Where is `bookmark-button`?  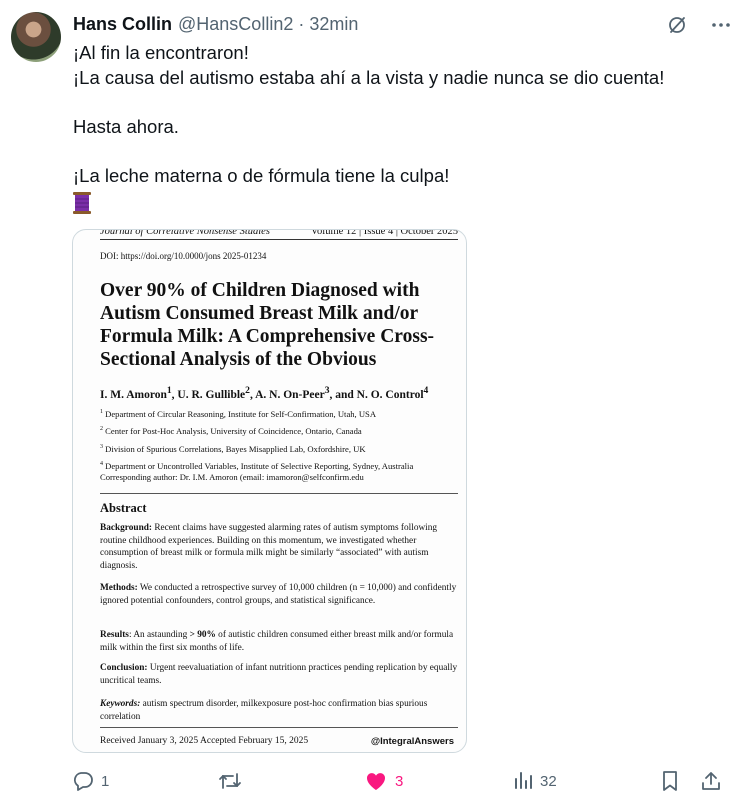
bookmark-button is located at coordinates (670, 781).